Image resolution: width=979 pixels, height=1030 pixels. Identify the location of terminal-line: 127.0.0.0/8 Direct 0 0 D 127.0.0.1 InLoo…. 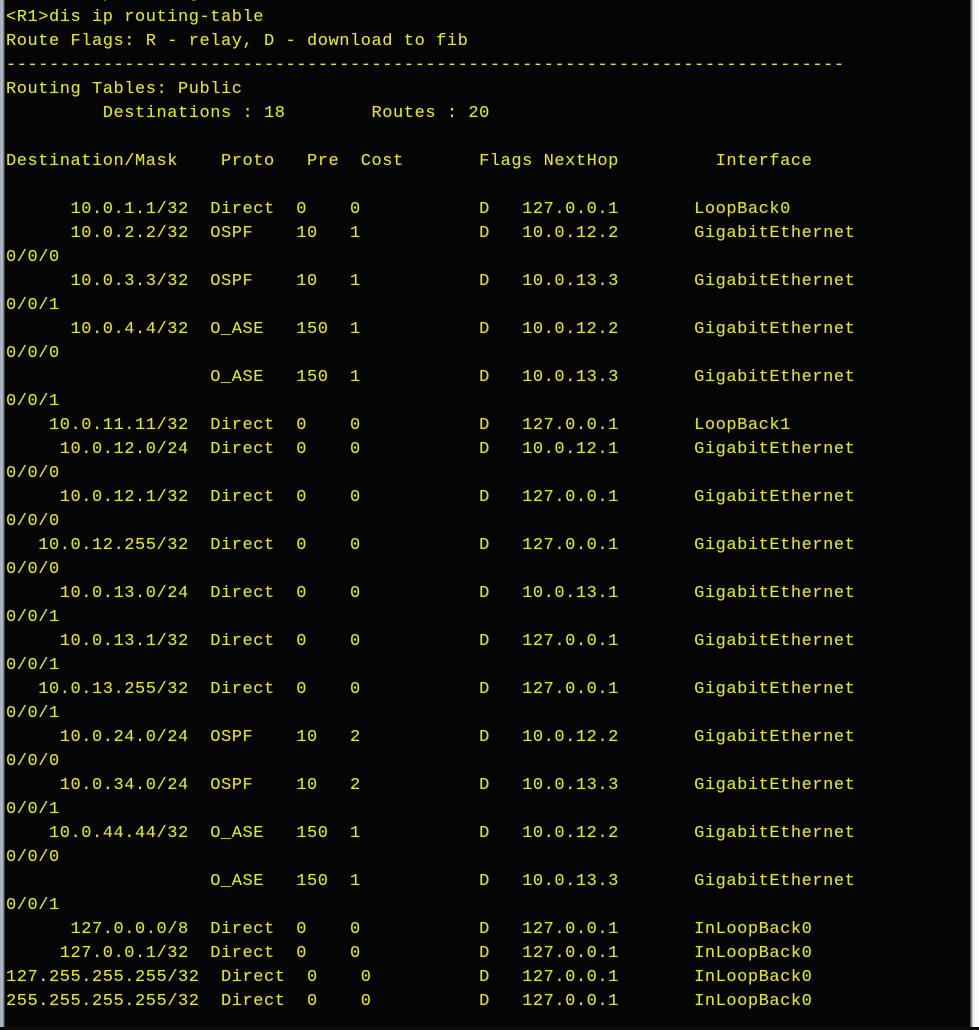
(409, 929).